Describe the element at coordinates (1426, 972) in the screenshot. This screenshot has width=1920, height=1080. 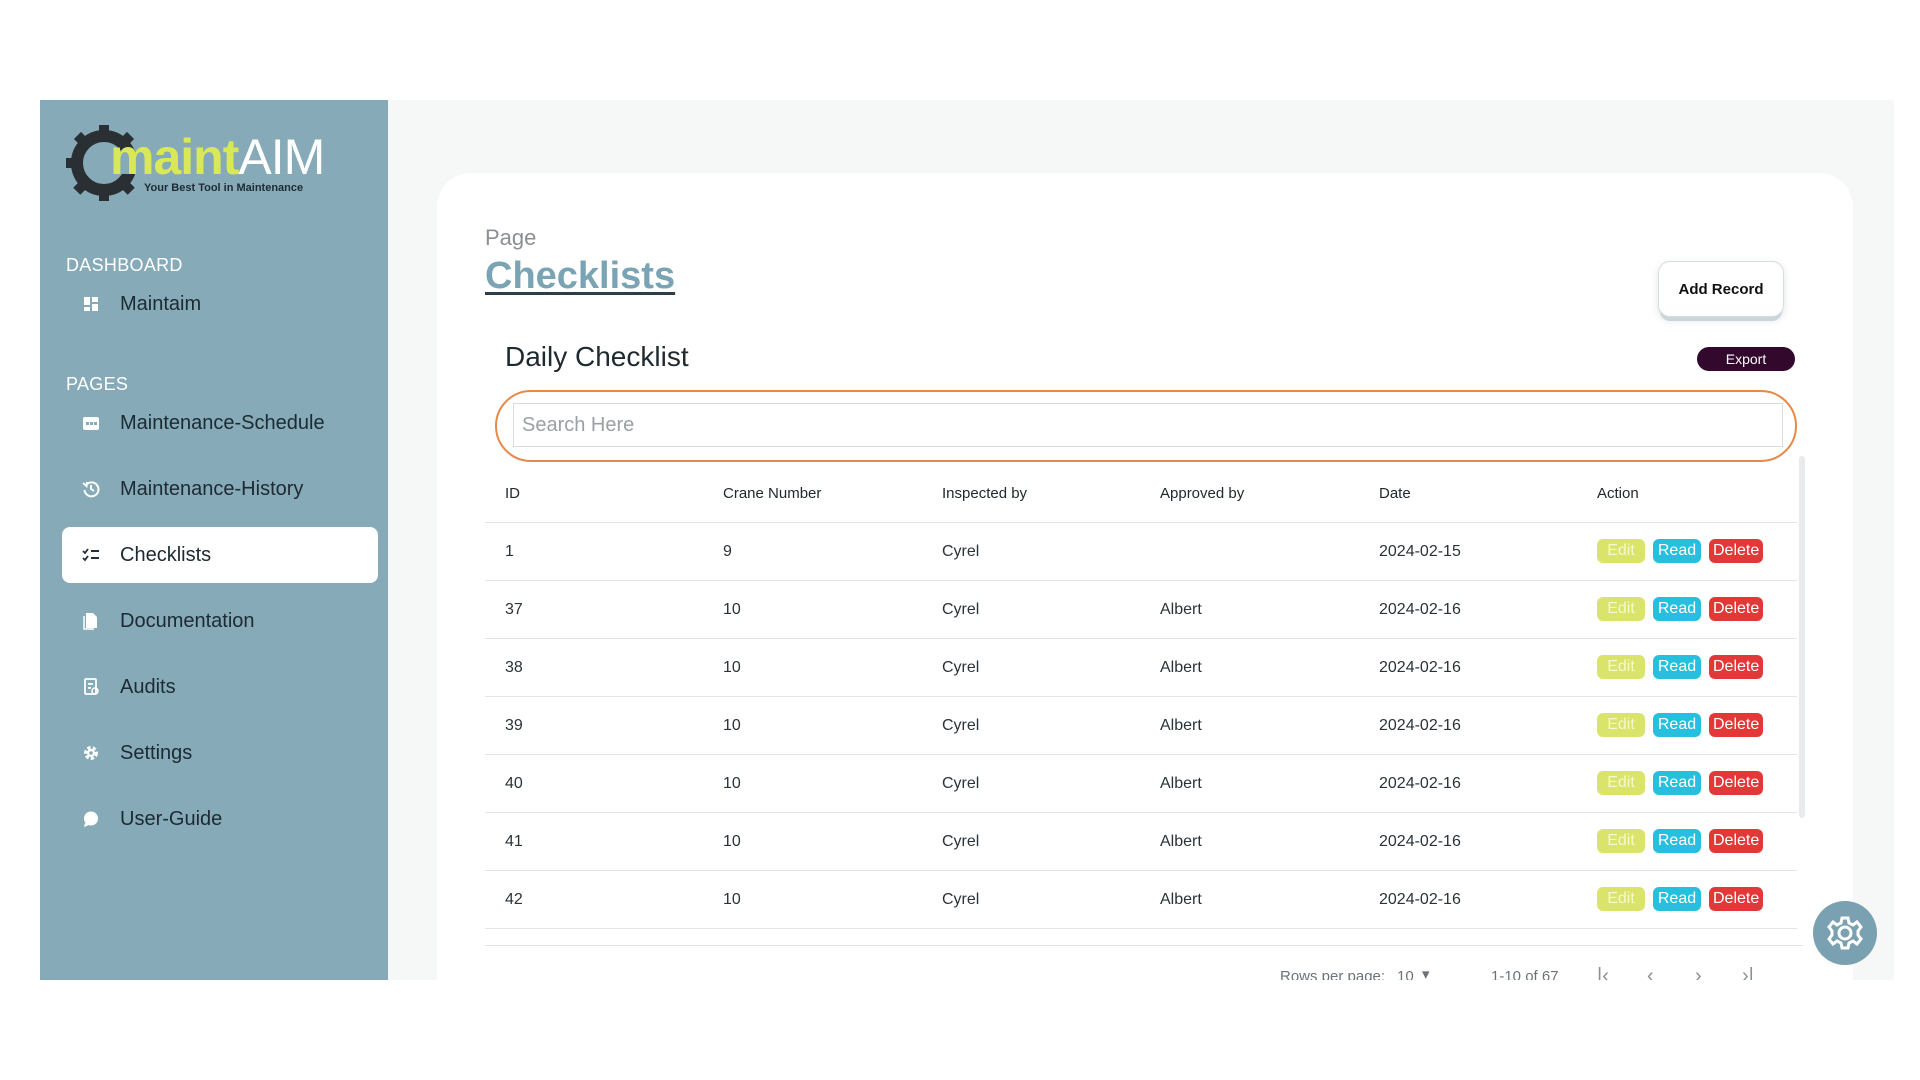
I see `chevron-down-icon: ▾` at that location.